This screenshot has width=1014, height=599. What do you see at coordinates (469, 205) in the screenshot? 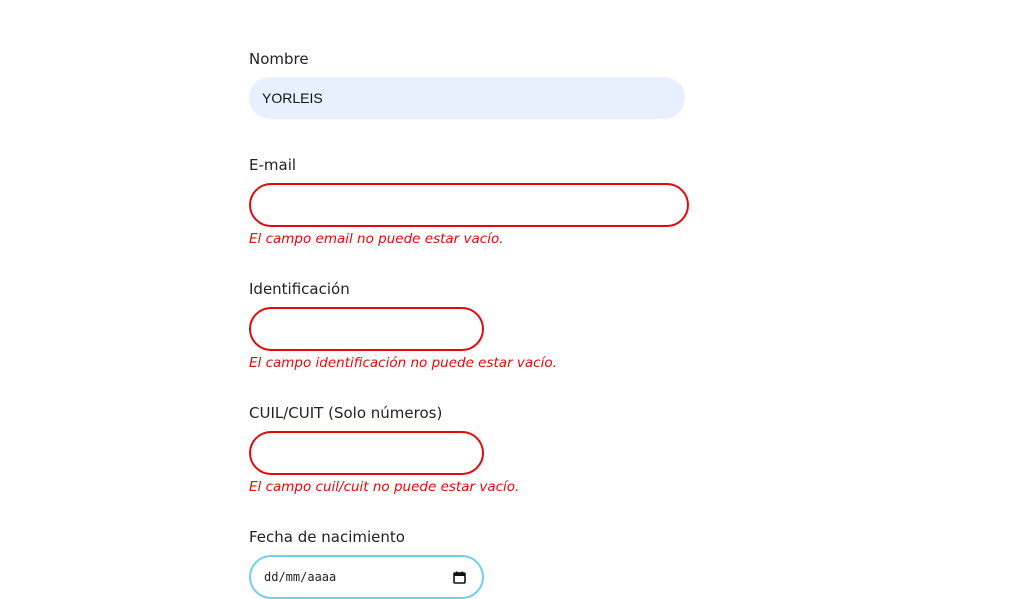
I see `email-input` at bounding box center [469, 205].